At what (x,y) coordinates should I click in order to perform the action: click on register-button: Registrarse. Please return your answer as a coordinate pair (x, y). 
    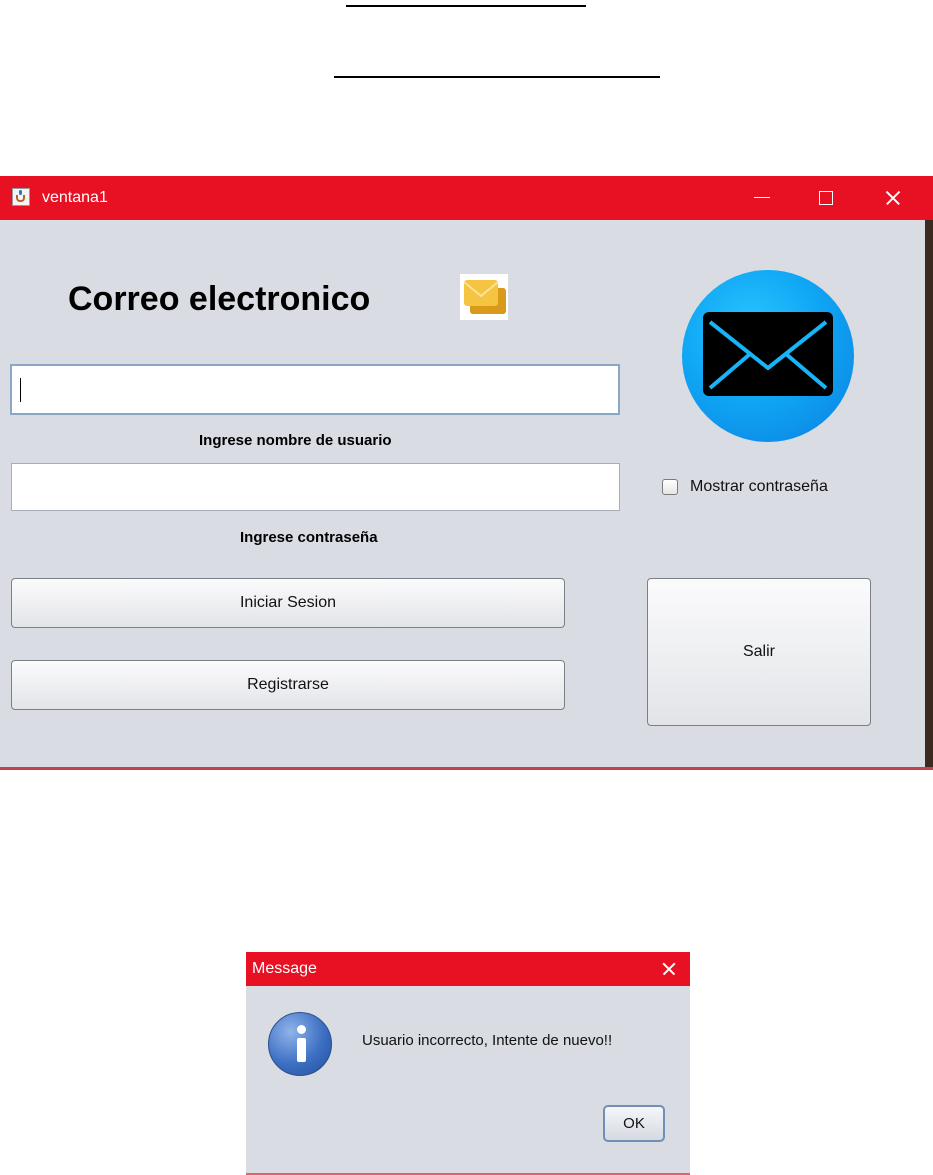
    Looking at the image, I should click on (288, 685).